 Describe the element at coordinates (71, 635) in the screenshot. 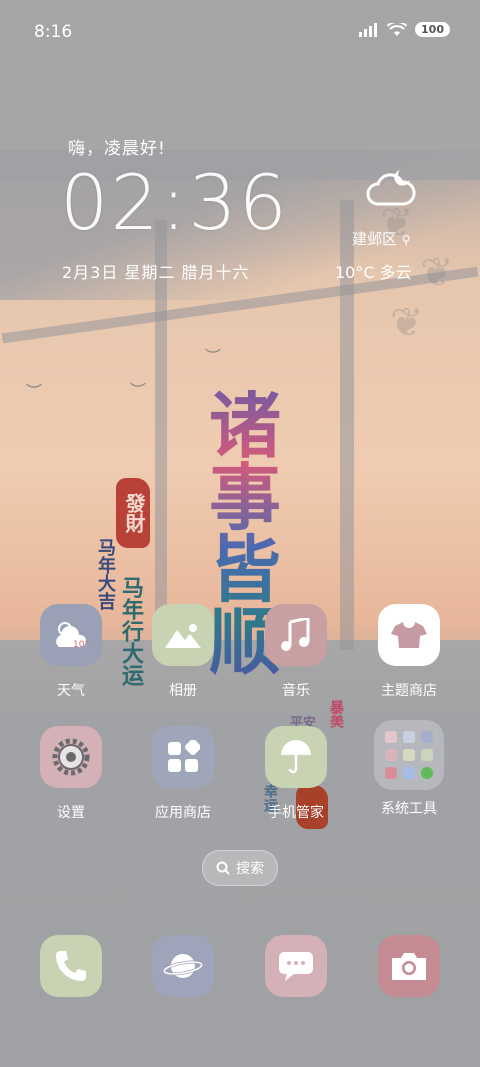

I see `weather-icon: 10°` at that location.